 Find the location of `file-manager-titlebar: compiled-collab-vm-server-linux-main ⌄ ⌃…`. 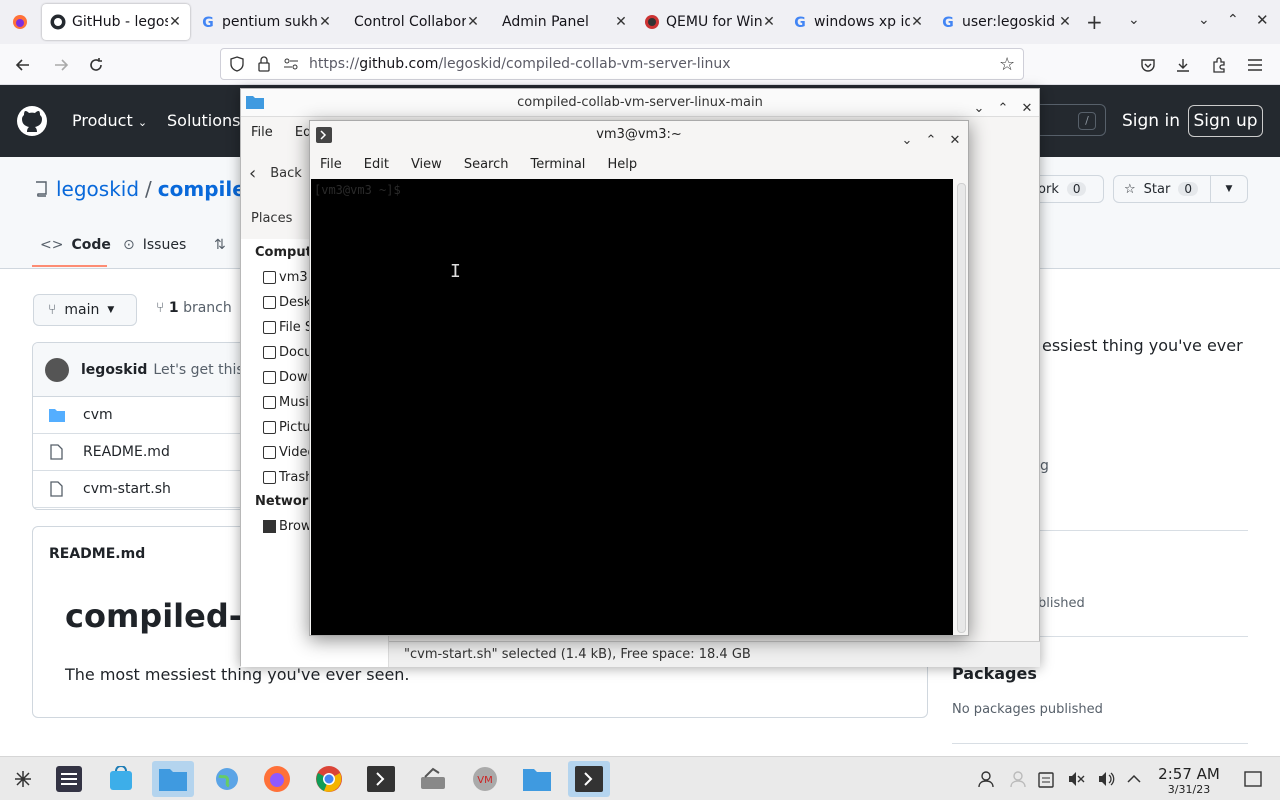

file-manager-titlebar: compiled-collab-vm-server-linux-main ⌄ ⌃… is located at coordinates (640, 103).